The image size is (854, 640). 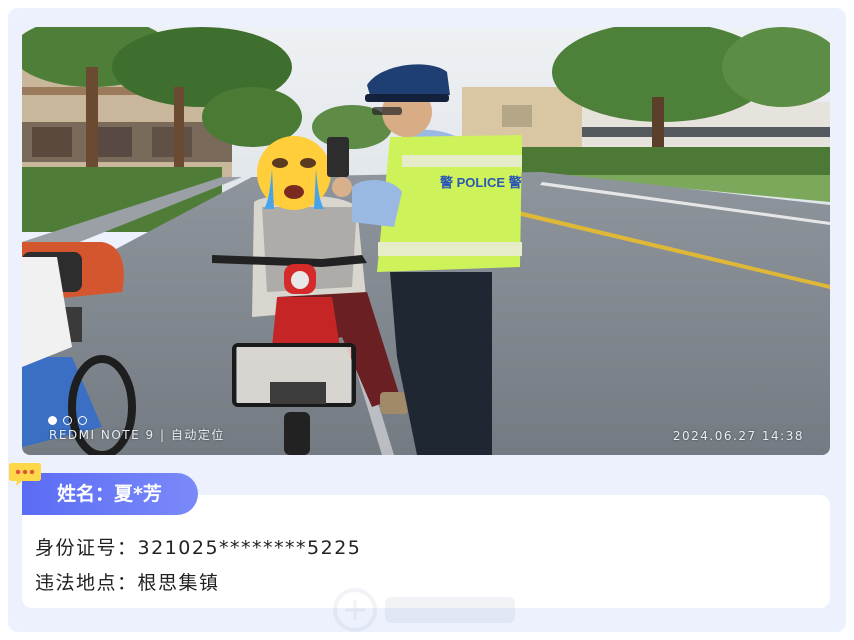 I want to click on camera-watermark: REDMI NOTE 9 | 自动定位, so click(x=137, y=435).